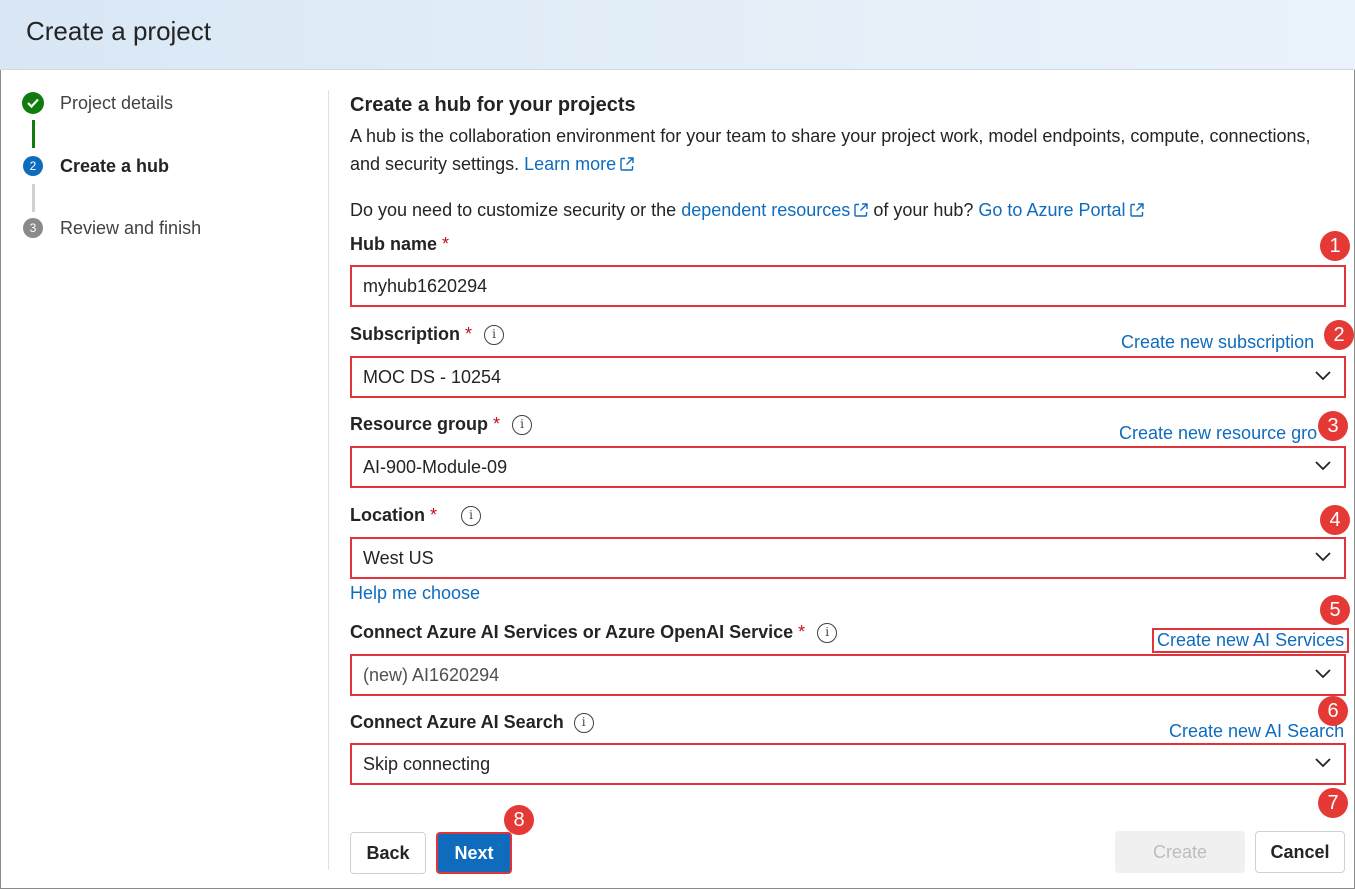 The height and width of the screenshot is (889, 1355). What do you see at coordinates (33, 228) in the screenshot?
I see `step-number: 3` at bounding box center [33, 228].